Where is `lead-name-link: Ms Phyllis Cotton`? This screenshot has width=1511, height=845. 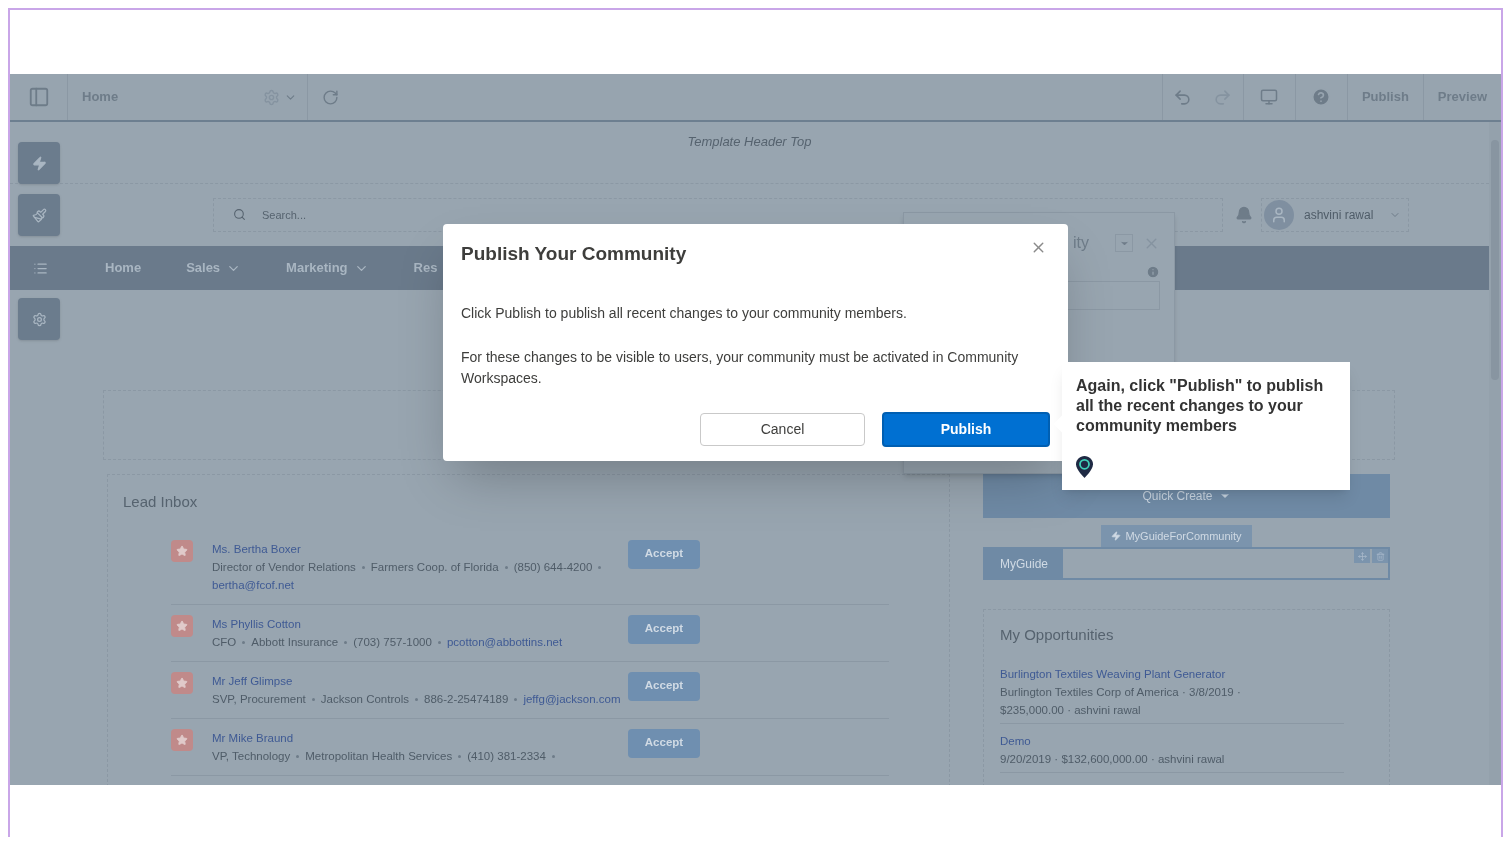
lead-name-link: Ms Phyllis Cotton is located at coordinates (418, 623).